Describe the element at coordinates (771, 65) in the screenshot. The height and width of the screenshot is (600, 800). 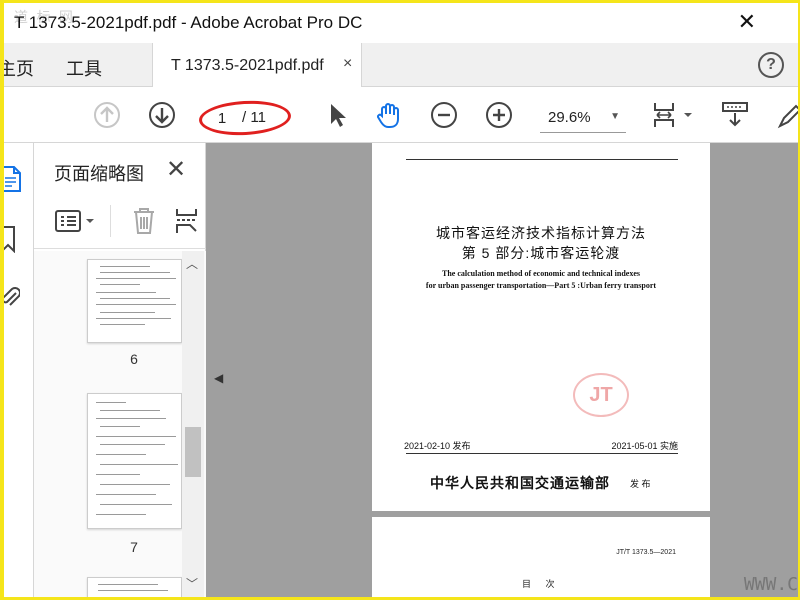
I see `help-button: ?` at that location.